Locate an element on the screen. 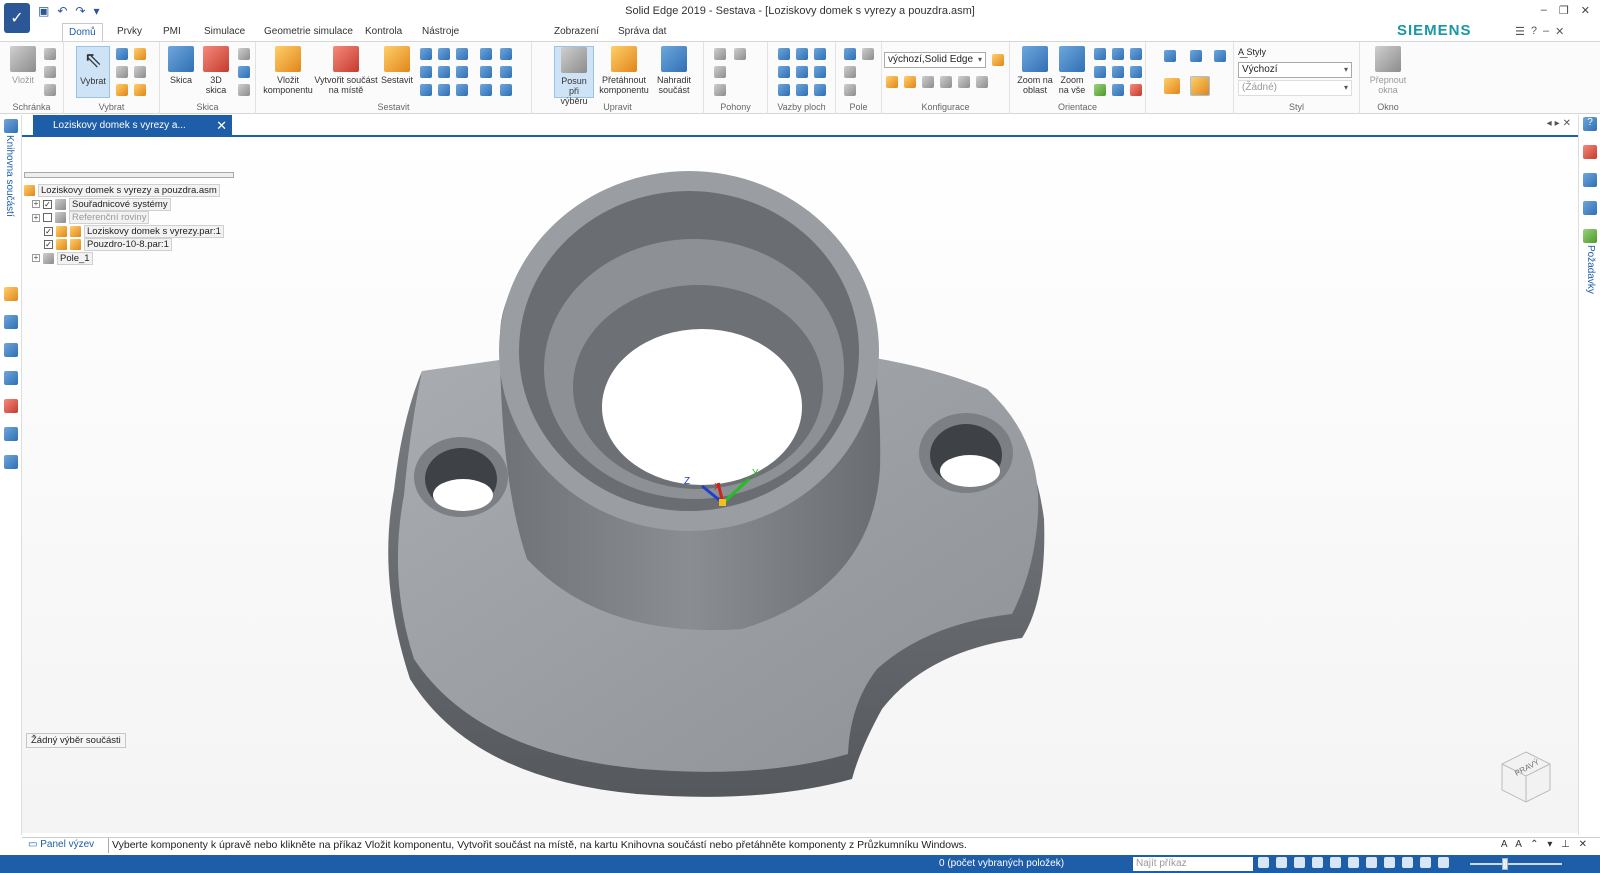  facebook-icon is located at coordinates (1590, 180).